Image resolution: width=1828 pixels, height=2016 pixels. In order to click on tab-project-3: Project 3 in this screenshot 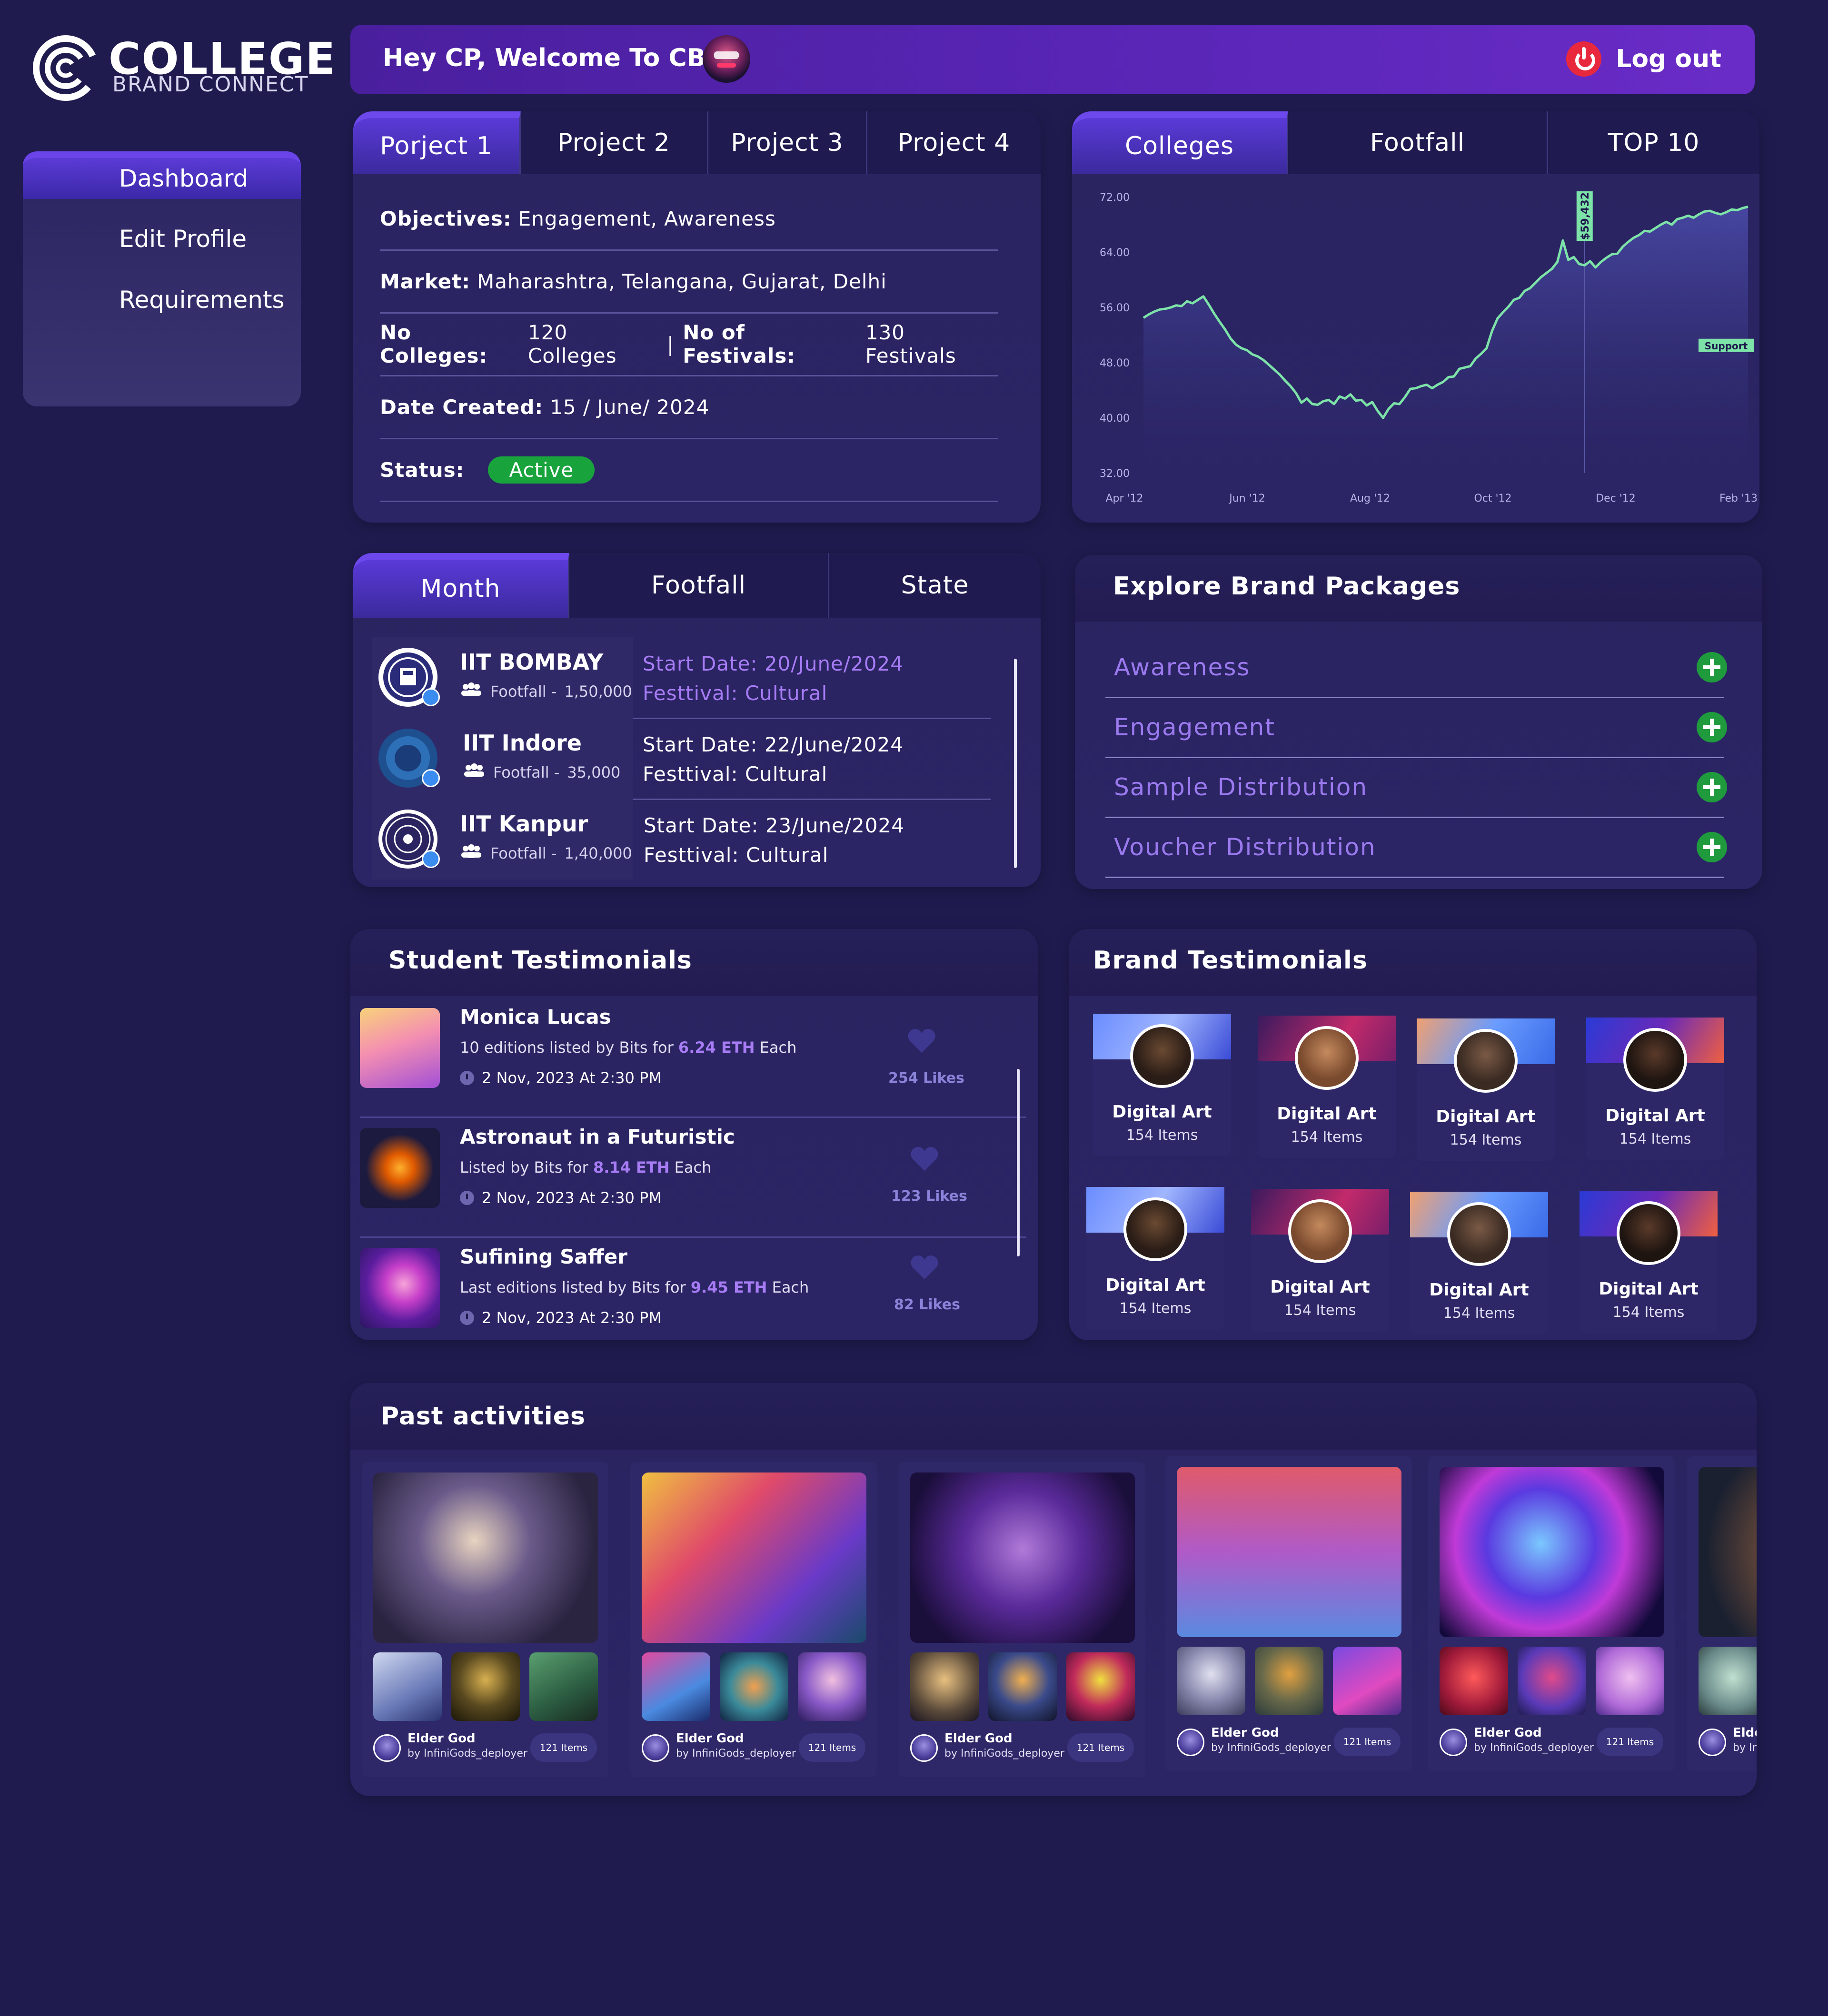, I will do `click(787, 143)`.